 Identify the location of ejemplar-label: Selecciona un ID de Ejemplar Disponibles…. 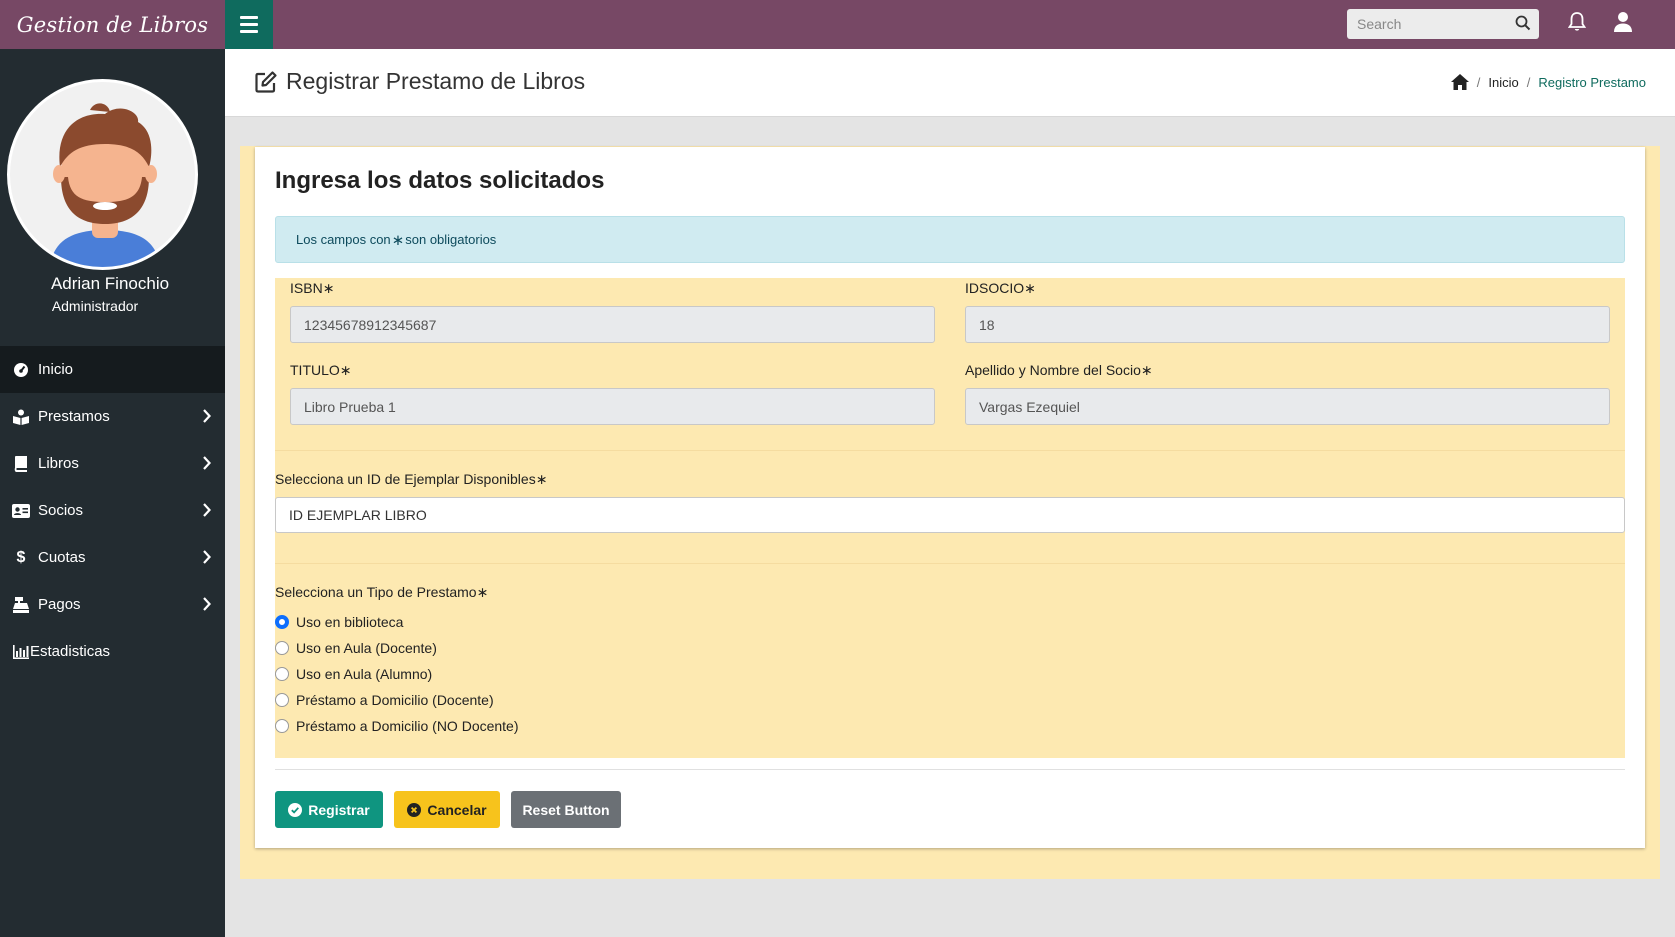
(411, 479).